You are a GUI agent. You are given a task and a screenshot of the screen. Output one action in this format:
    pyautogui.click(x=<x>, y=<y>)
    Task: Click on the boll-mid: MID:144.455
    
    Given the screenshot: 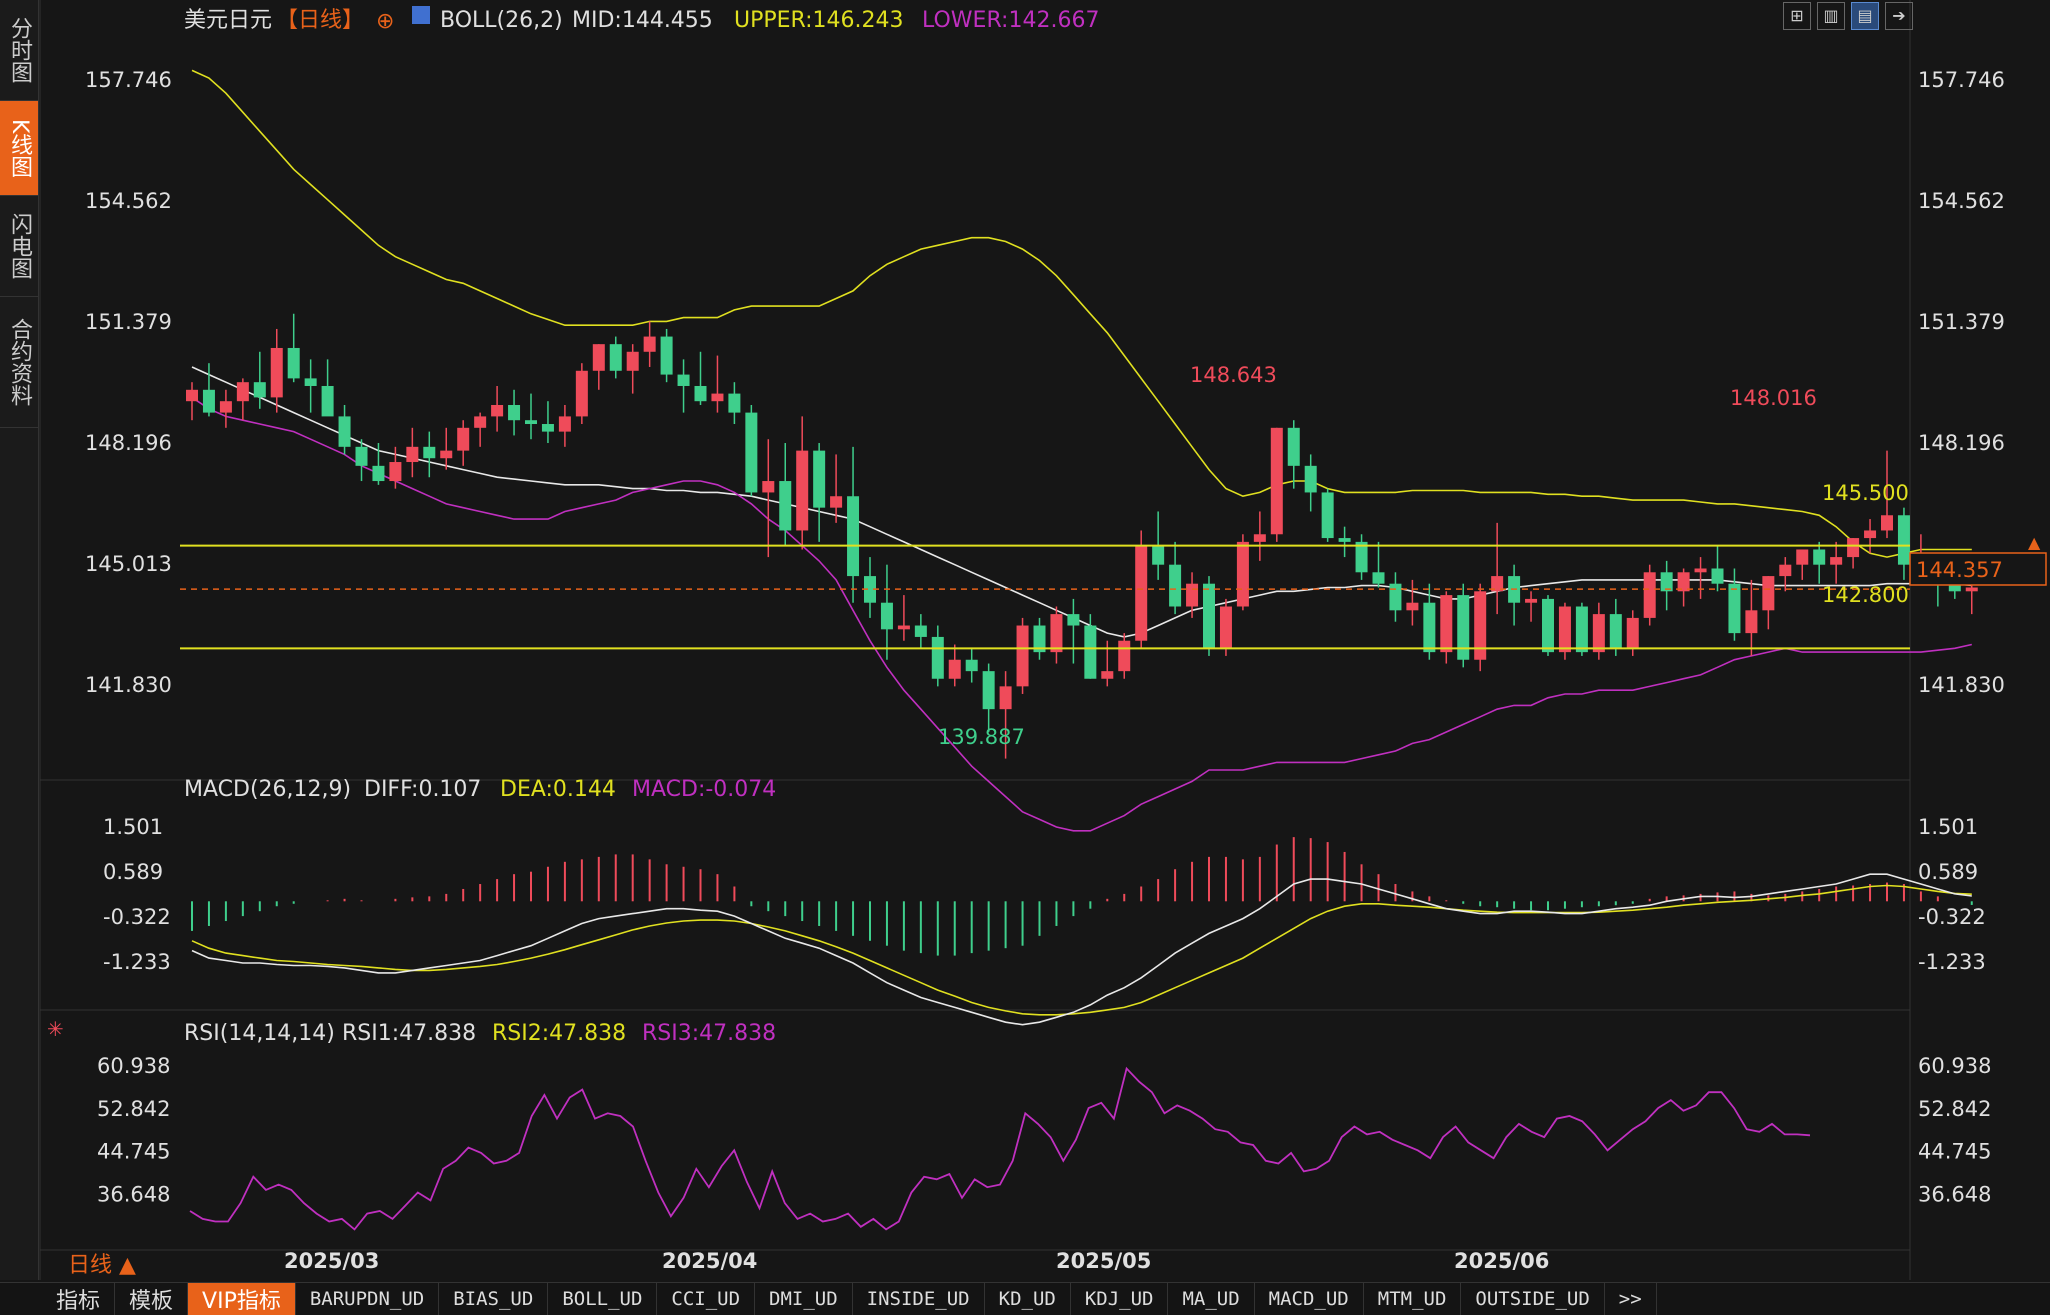 What is the action you would take?
    pyautogui.click(x=642, y=20)
    